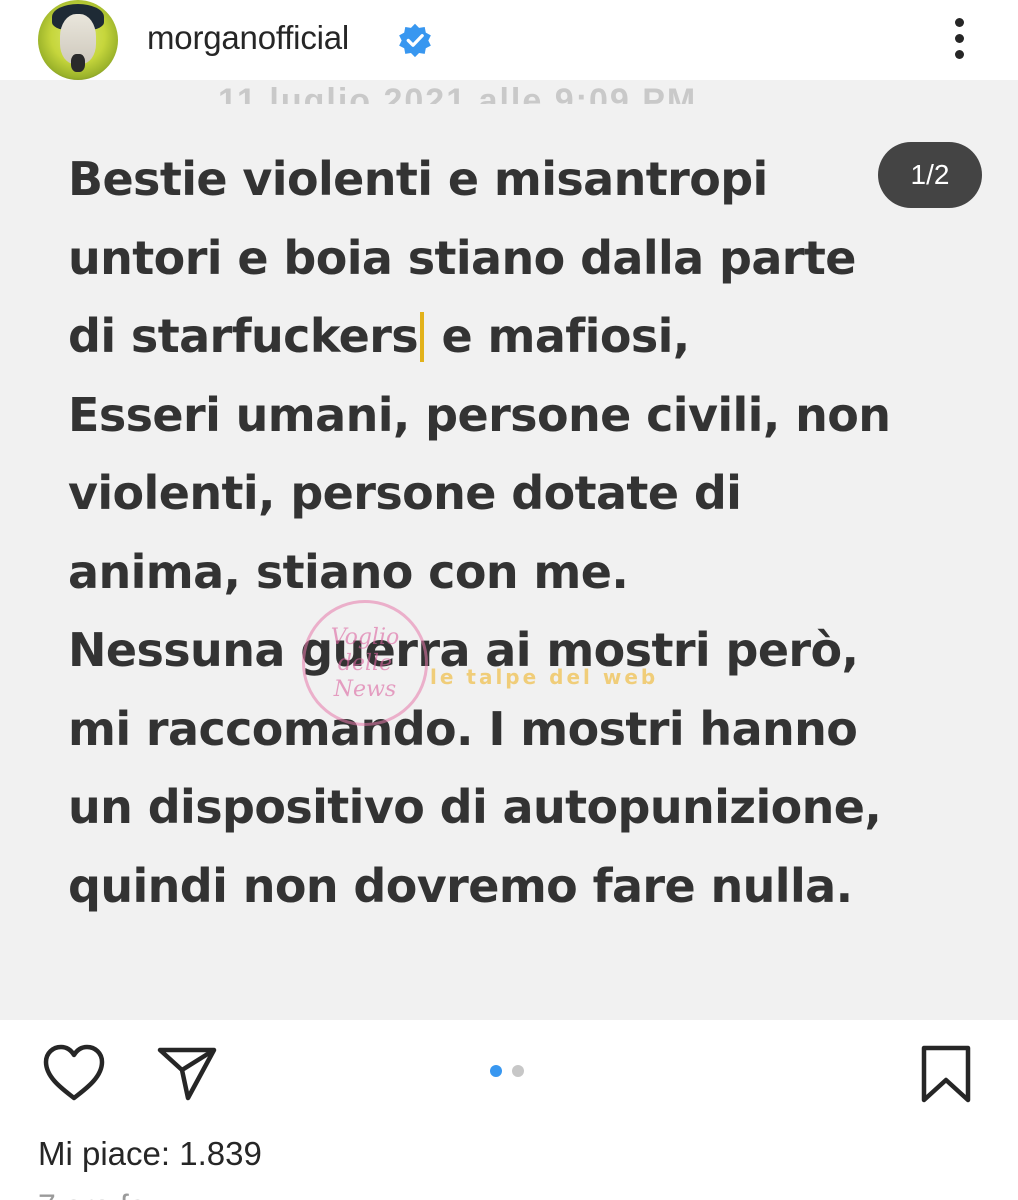 This screenshot has width=1018, height=1200. I want to click on quote-line: Esseri umani, persone civili, non, so click(479, 414).